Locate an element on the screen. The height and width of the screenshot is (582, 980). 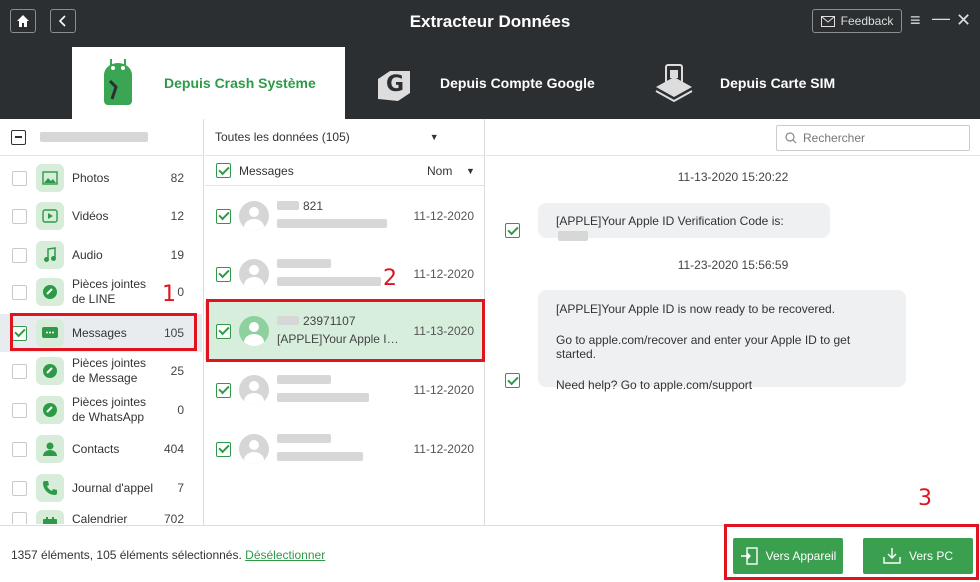
category-item: Photos 82 is located at coordinates (101, 178).